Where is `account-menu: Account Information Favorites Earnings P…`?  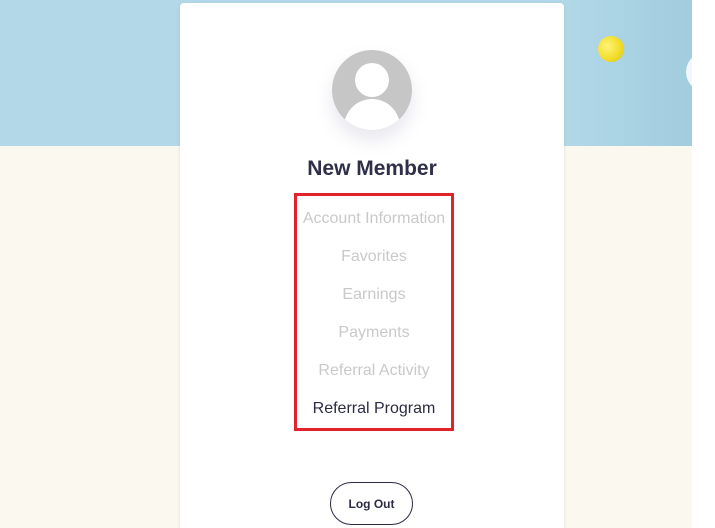
account-menu: Account Information Favorites Earnings P… is located at coordinates (374, 321).